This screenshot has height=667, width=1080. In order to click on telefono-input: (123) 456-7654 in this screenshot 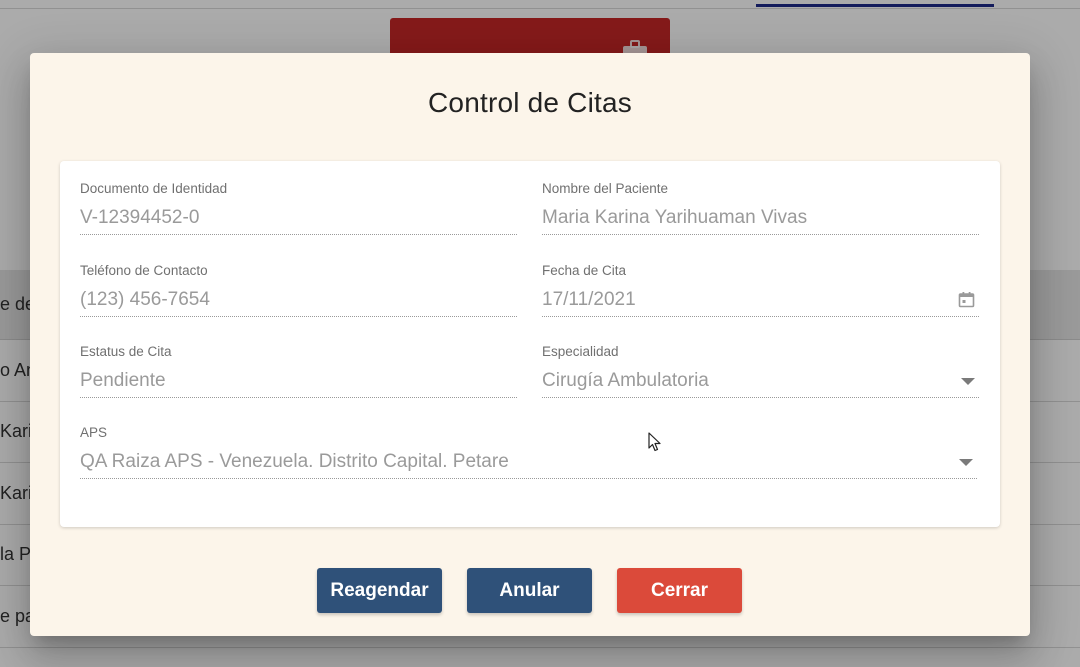, I will do `click(298, 303)`.